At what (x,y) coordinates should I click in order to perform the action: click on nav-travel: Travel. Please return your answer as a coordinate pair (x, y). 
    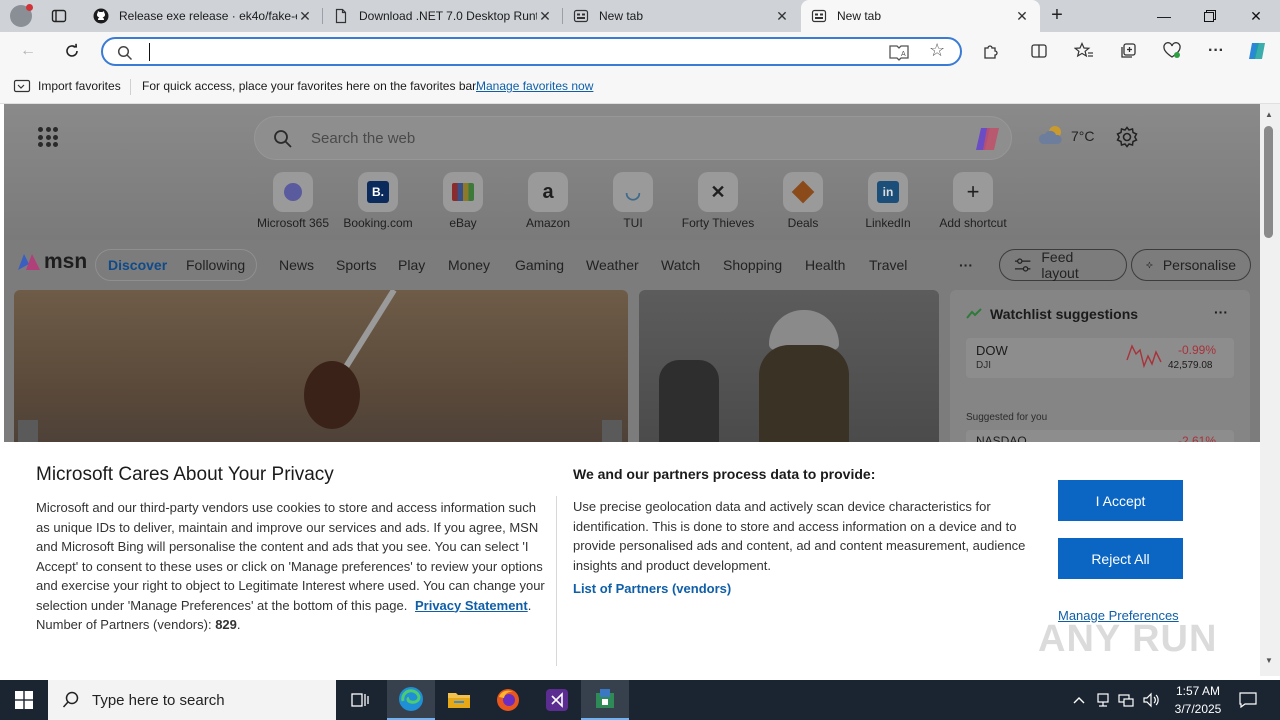
    Looking at the image, I should click on (888, 265).